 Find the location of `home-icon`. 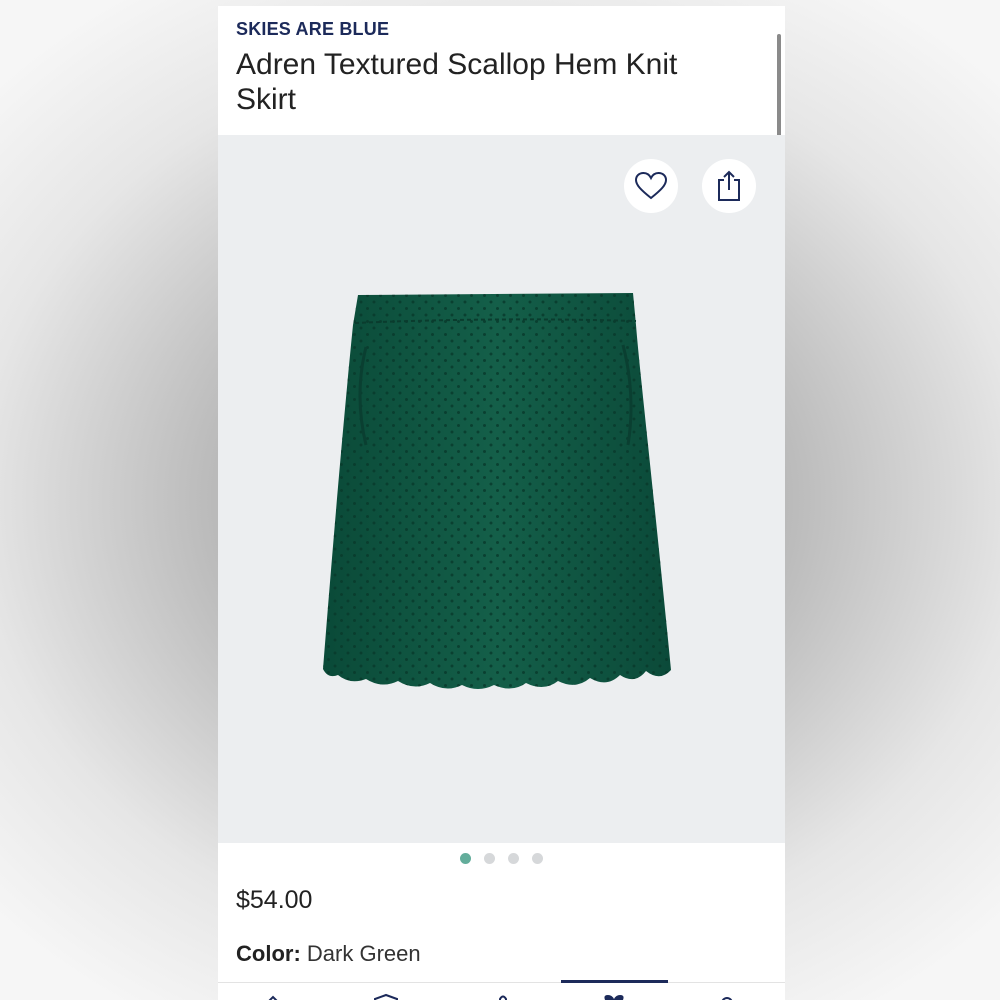

home-icon is located at coordinates (273, 996).